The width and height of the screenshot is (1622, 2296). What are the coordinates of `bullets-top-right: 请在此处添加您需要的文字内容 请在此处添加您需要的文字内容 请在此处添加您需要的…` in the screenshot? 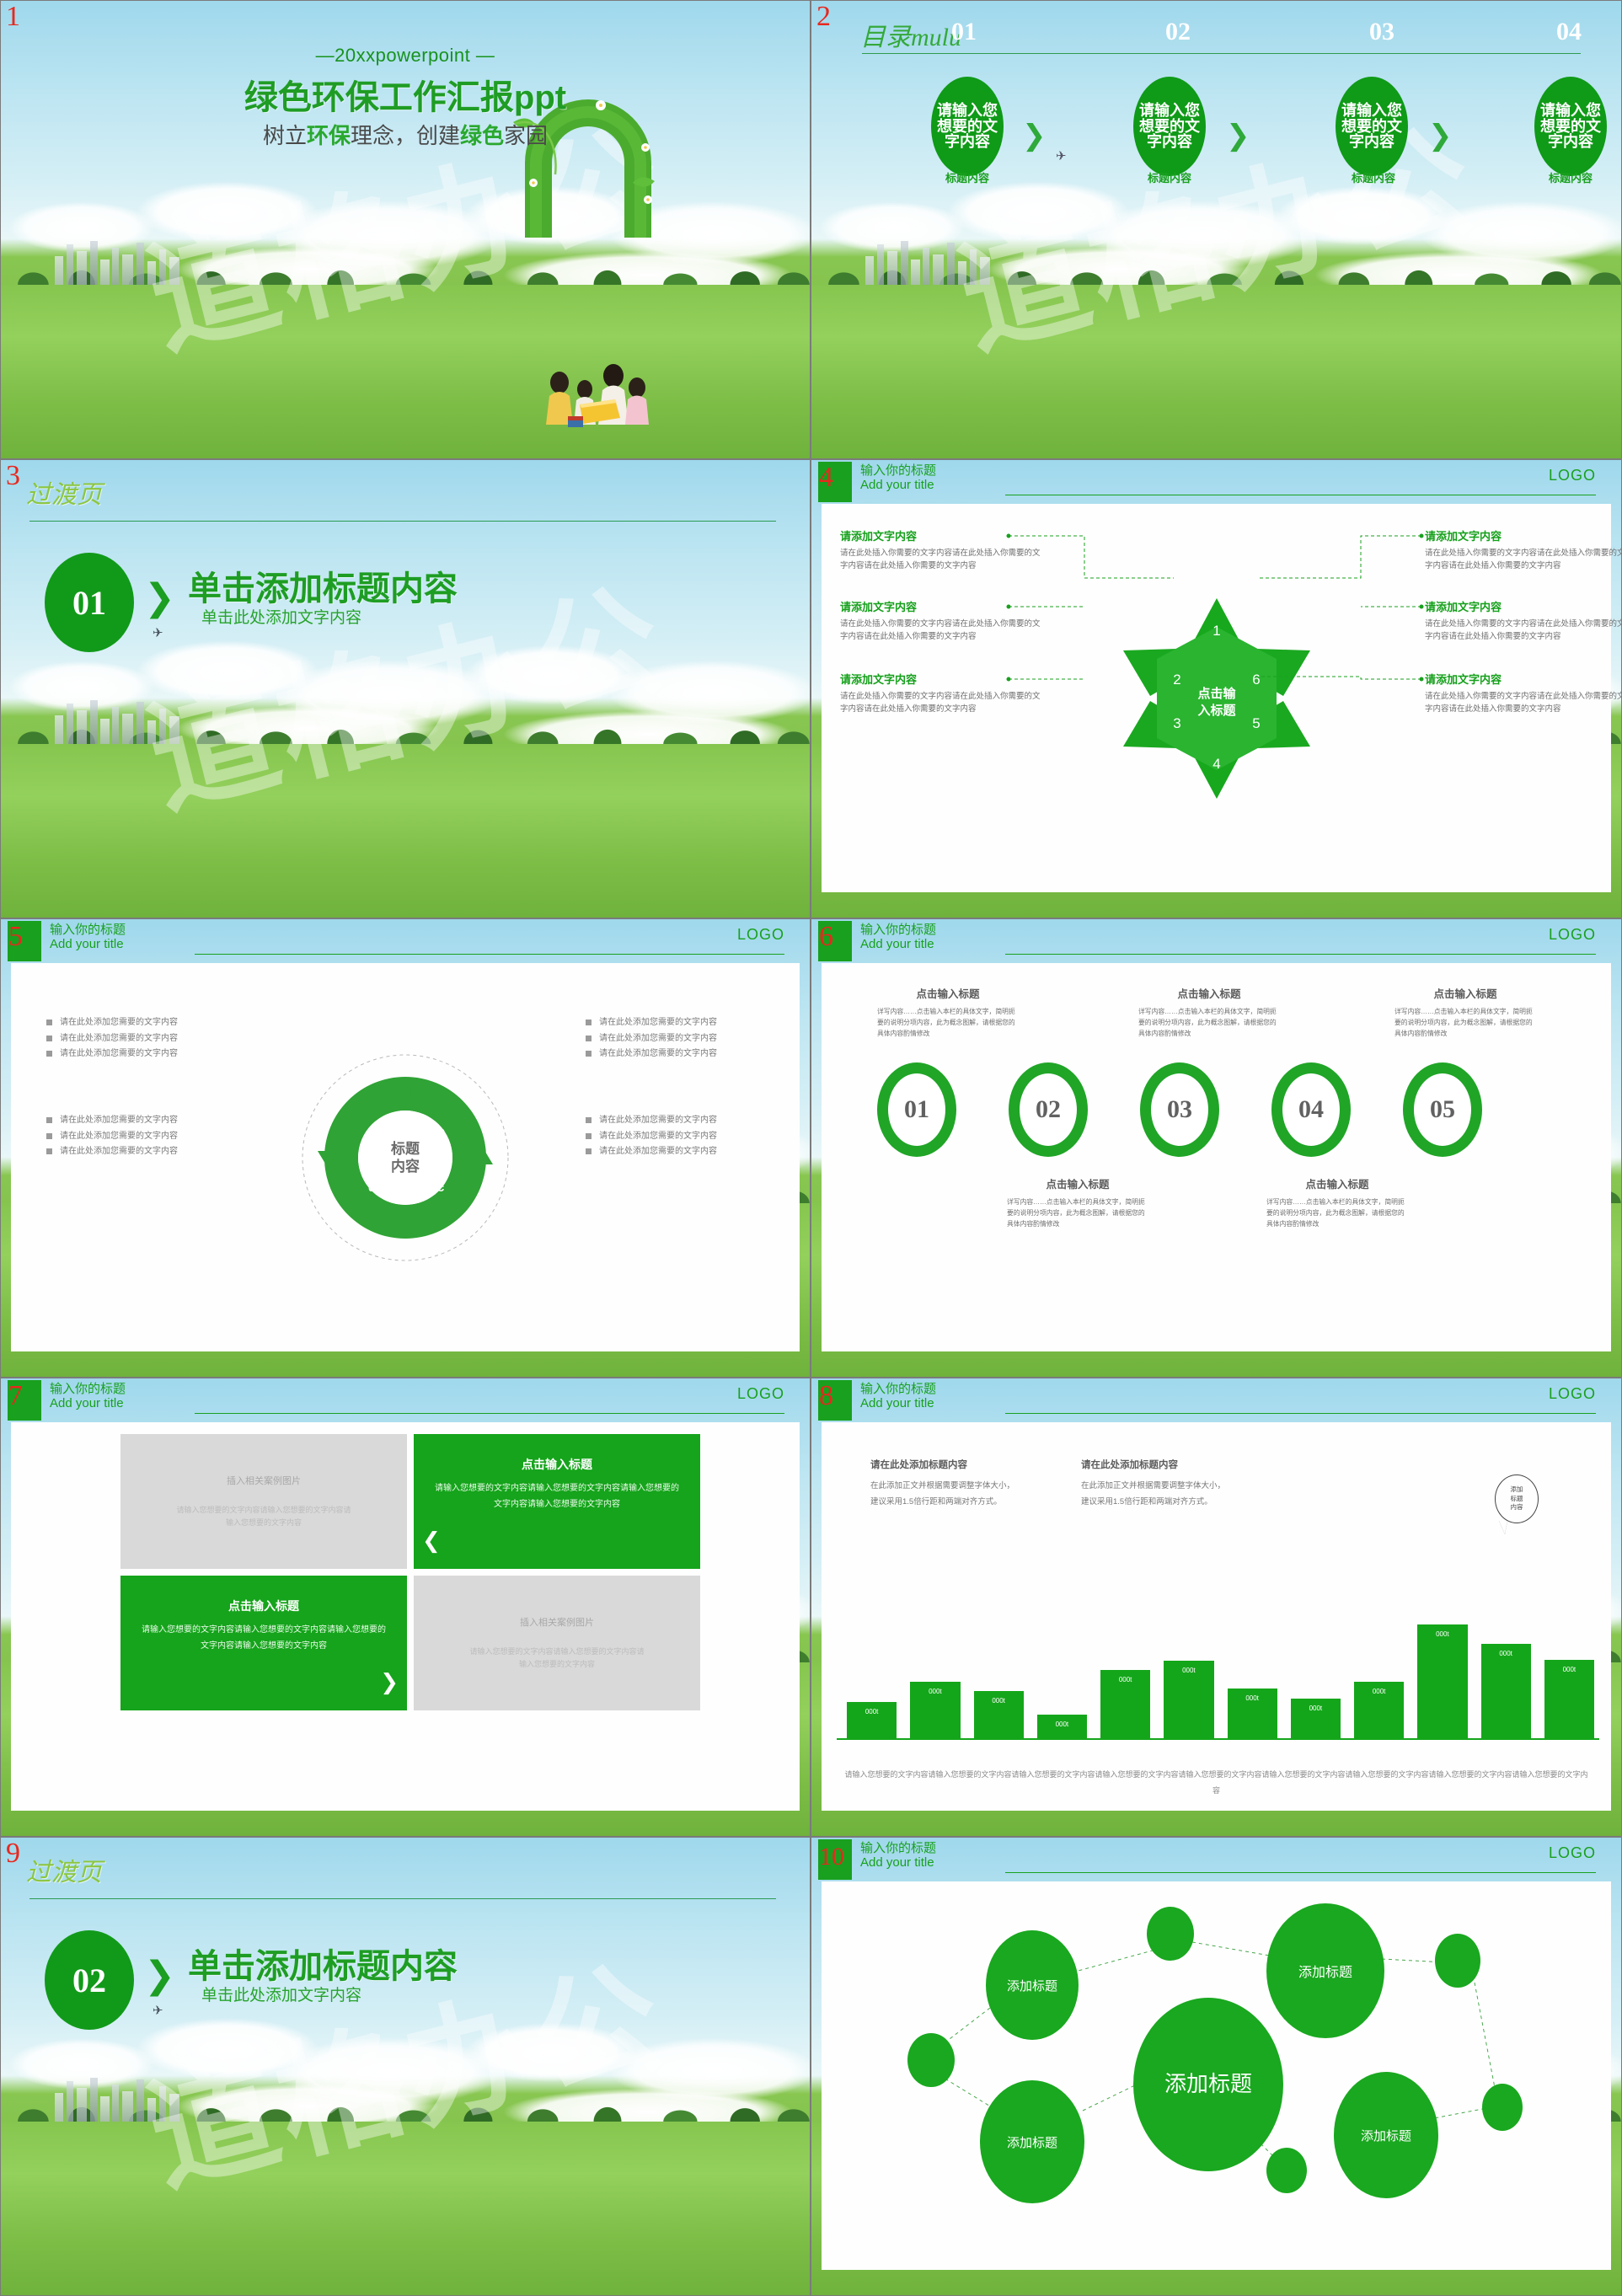 It's located at (678, 1038).